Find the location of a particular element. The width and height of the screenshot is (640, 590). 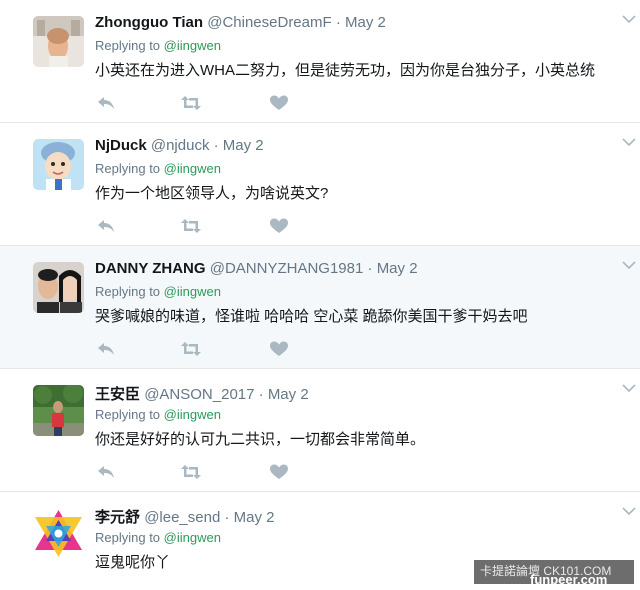

tweet-header: 王安臣 @ANSON_2017 · May 2 is located at coordinates (202, 393).